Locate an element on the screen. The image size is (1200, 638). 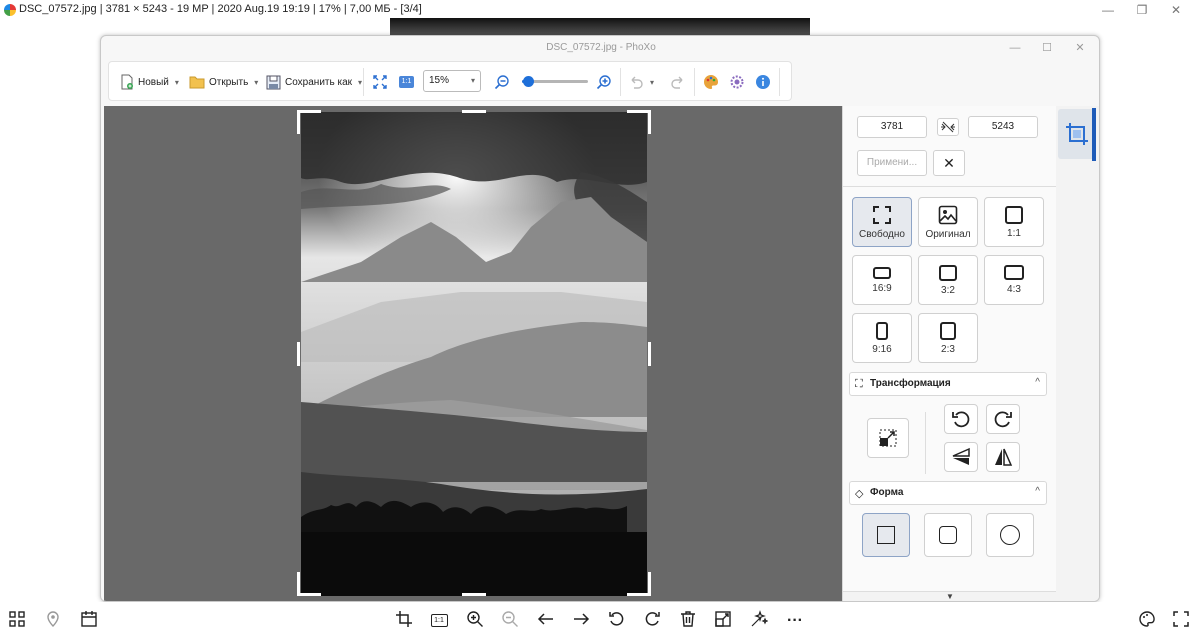
viewer-close-button: ✕ is located at coordinates (1176, 10).